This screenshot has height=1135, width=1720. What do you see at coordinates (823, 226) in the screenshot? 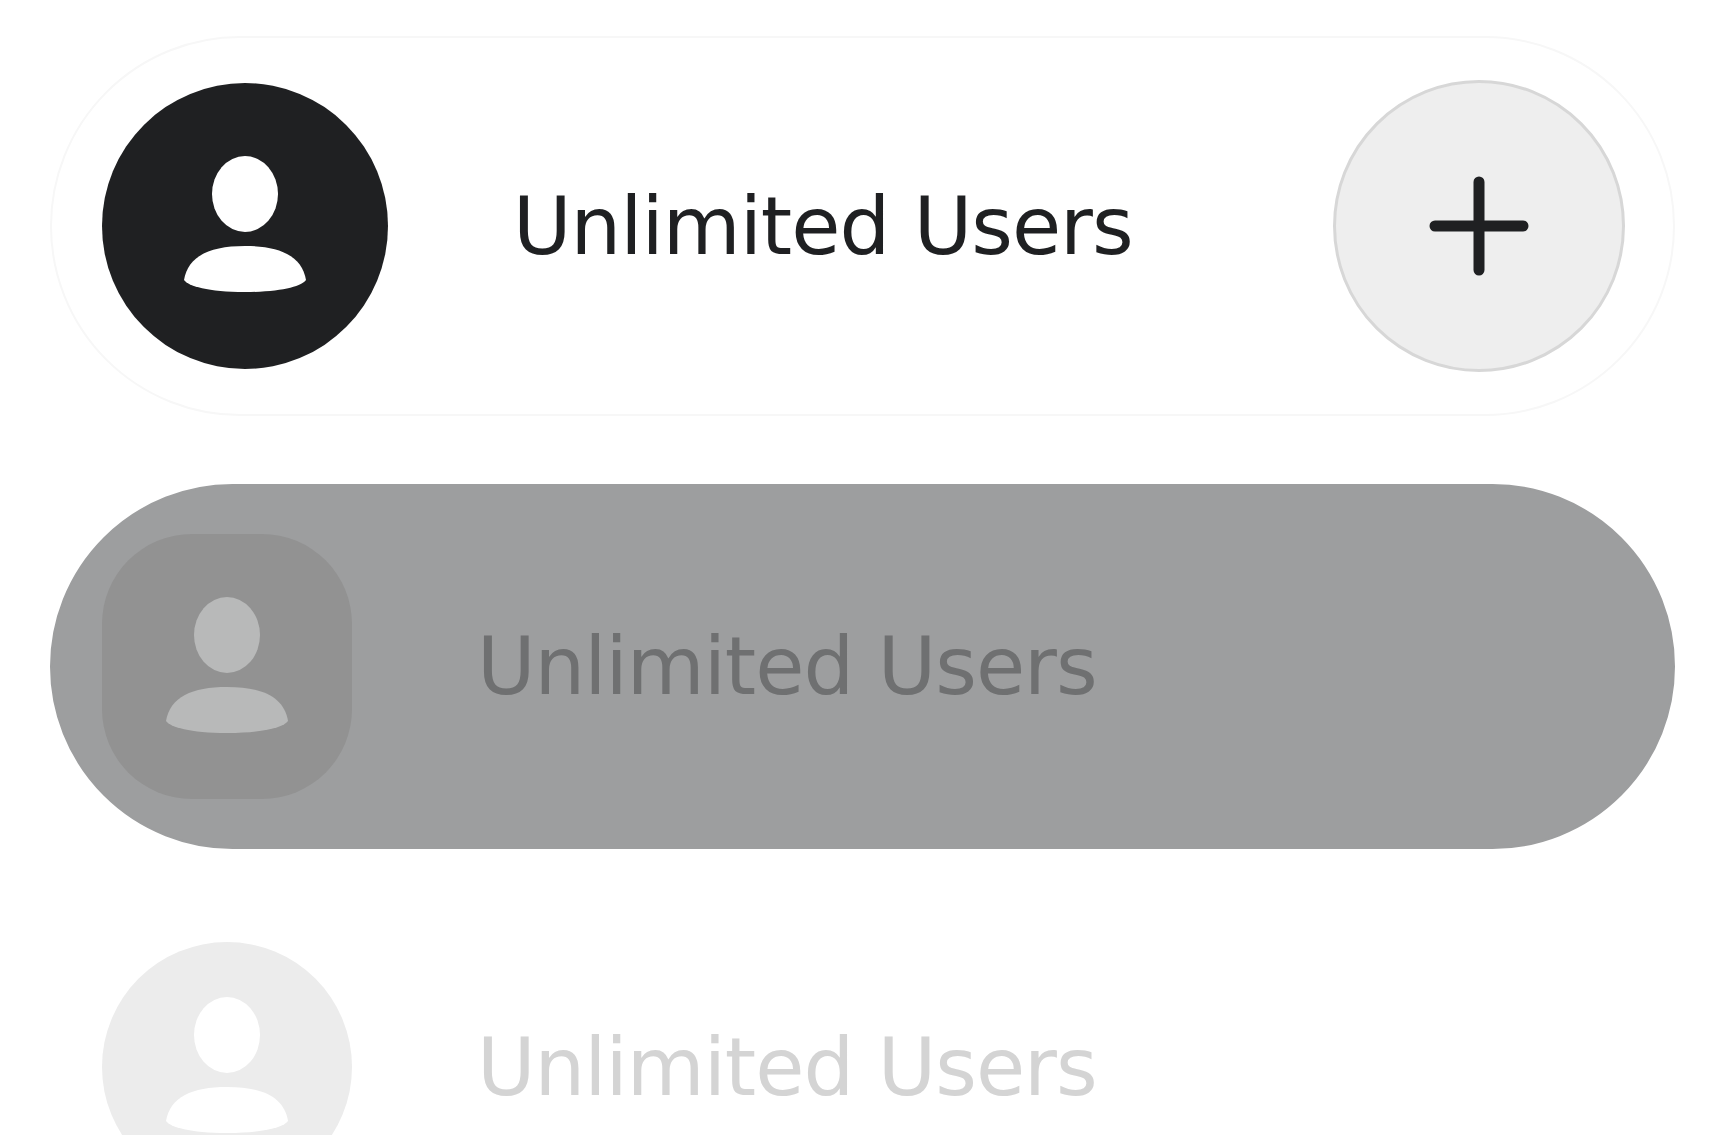
I see `row-label: Unlimited Users` at bounding box center [823, 226].